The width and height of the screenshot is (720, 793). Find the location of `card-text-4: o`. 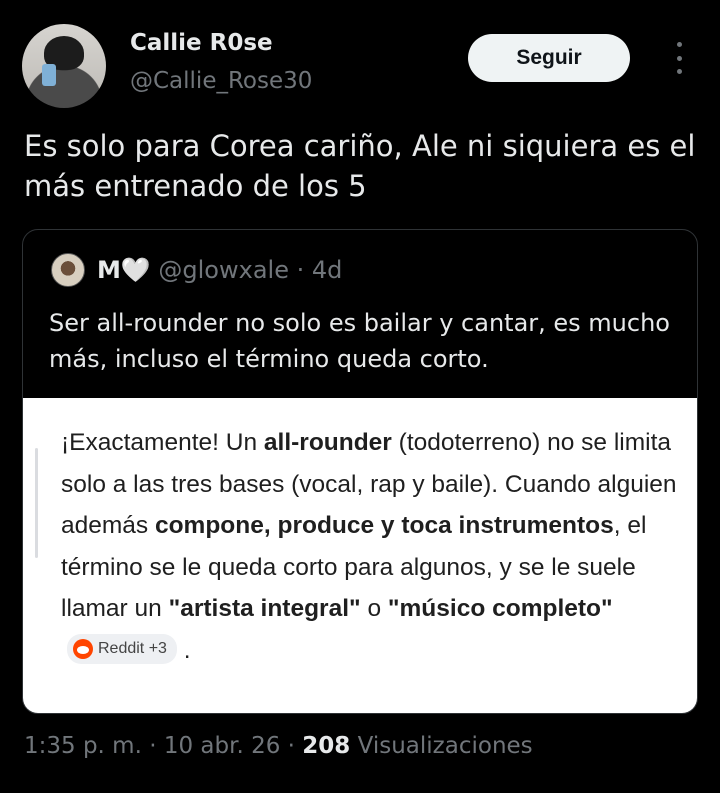

card-text-4: o is located at coordinates (374, 608).